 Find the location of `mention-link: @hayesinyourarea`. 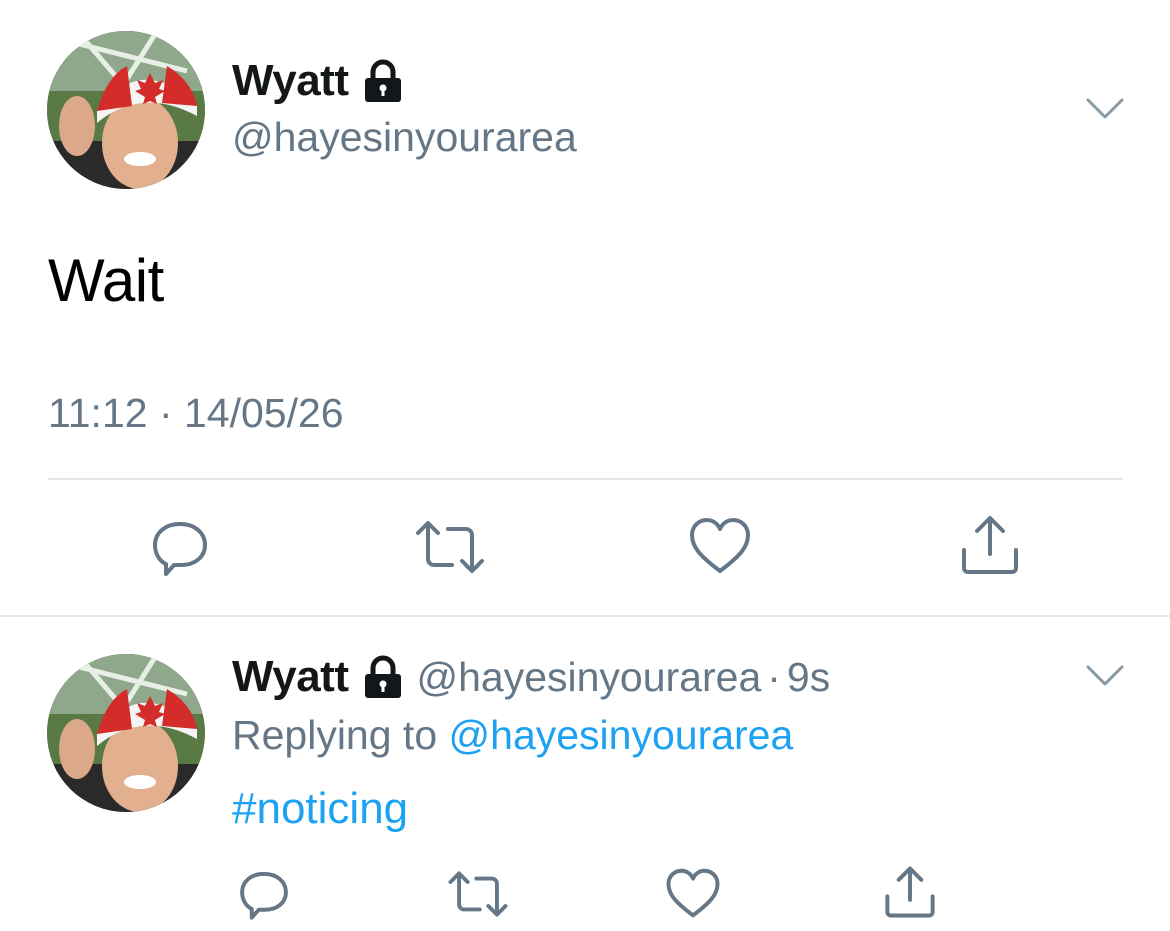

mention-link: @hayesinyourarea is located at coordinates (621, 735).